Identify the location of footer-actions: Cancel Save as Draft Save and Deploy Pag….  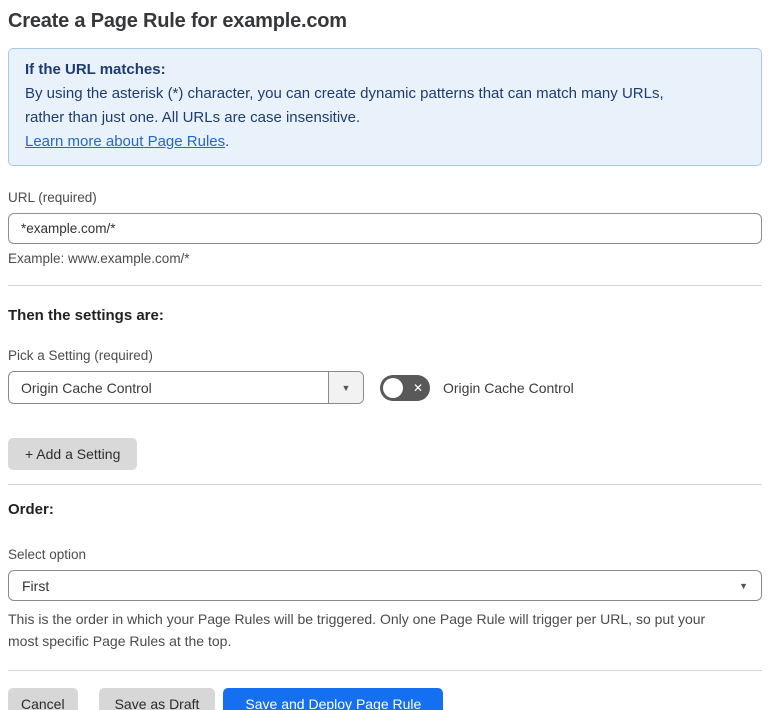
(385, 699).